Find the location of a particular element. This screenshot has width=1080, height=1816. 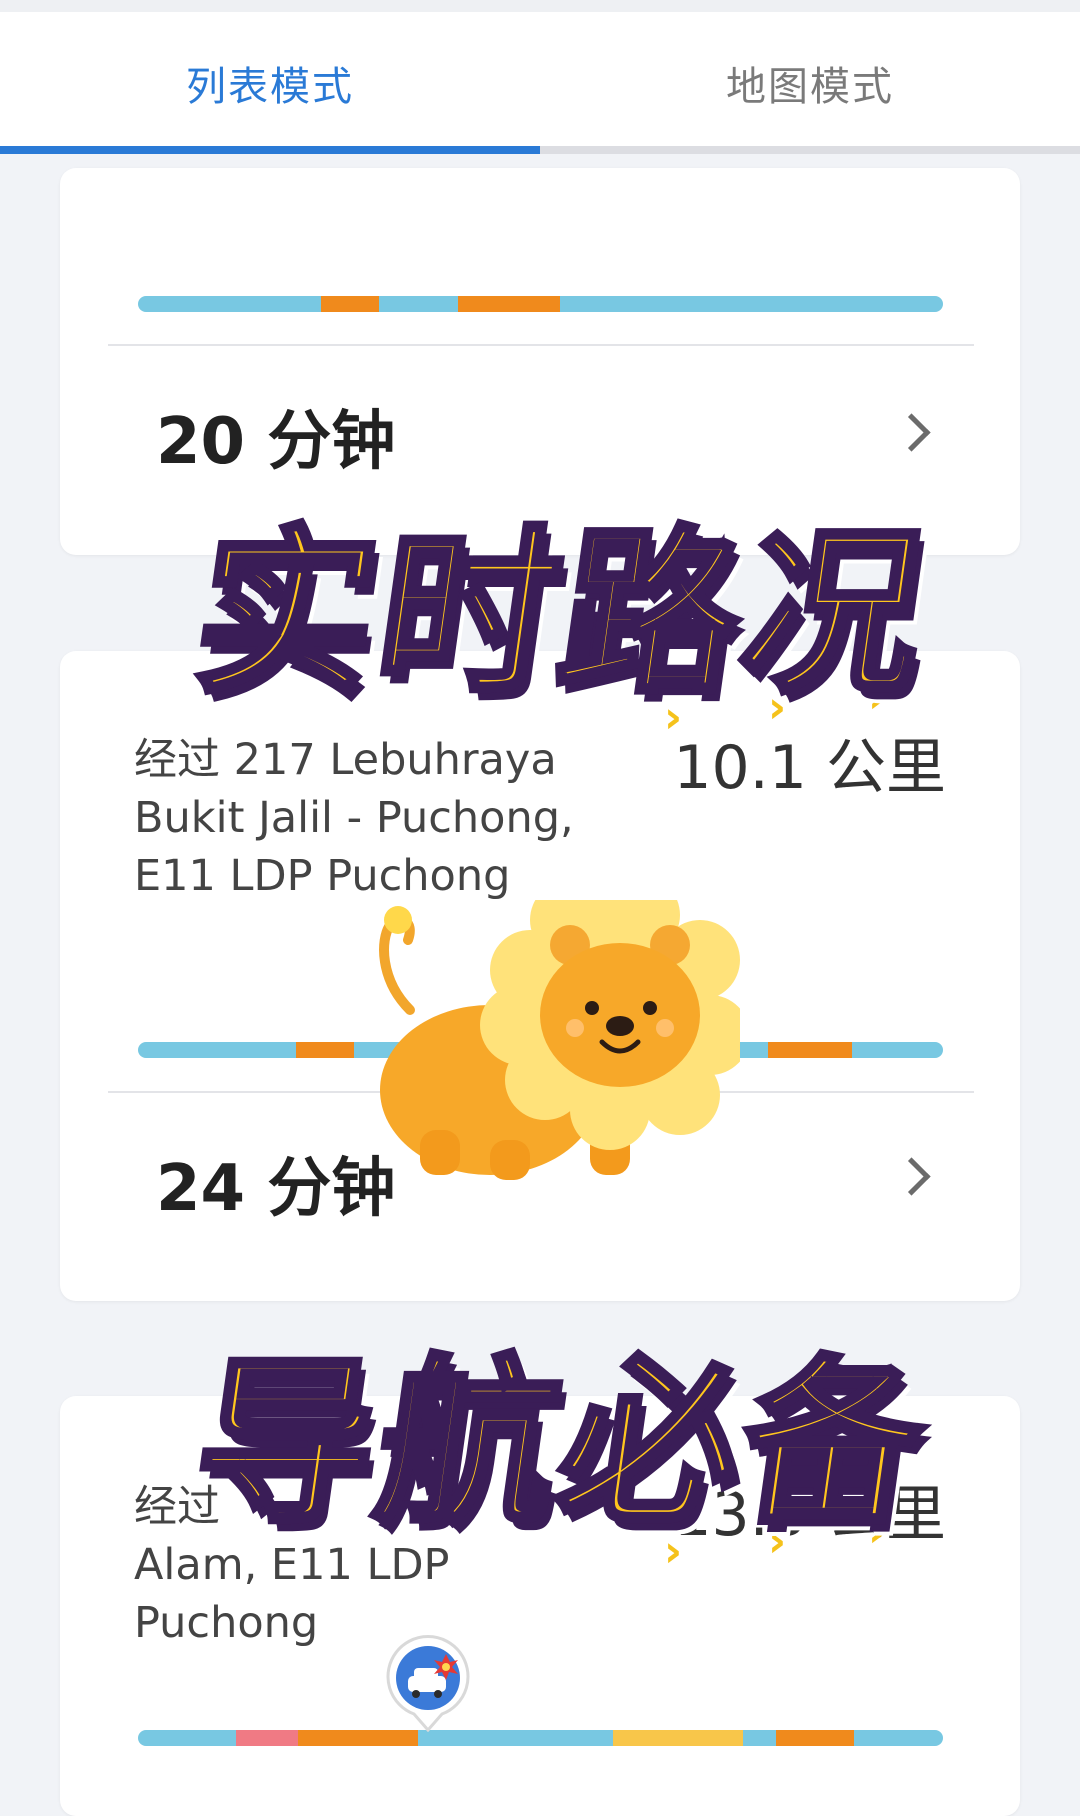

route-distance: 10.1 公里 is located at coordinates (809, 768).